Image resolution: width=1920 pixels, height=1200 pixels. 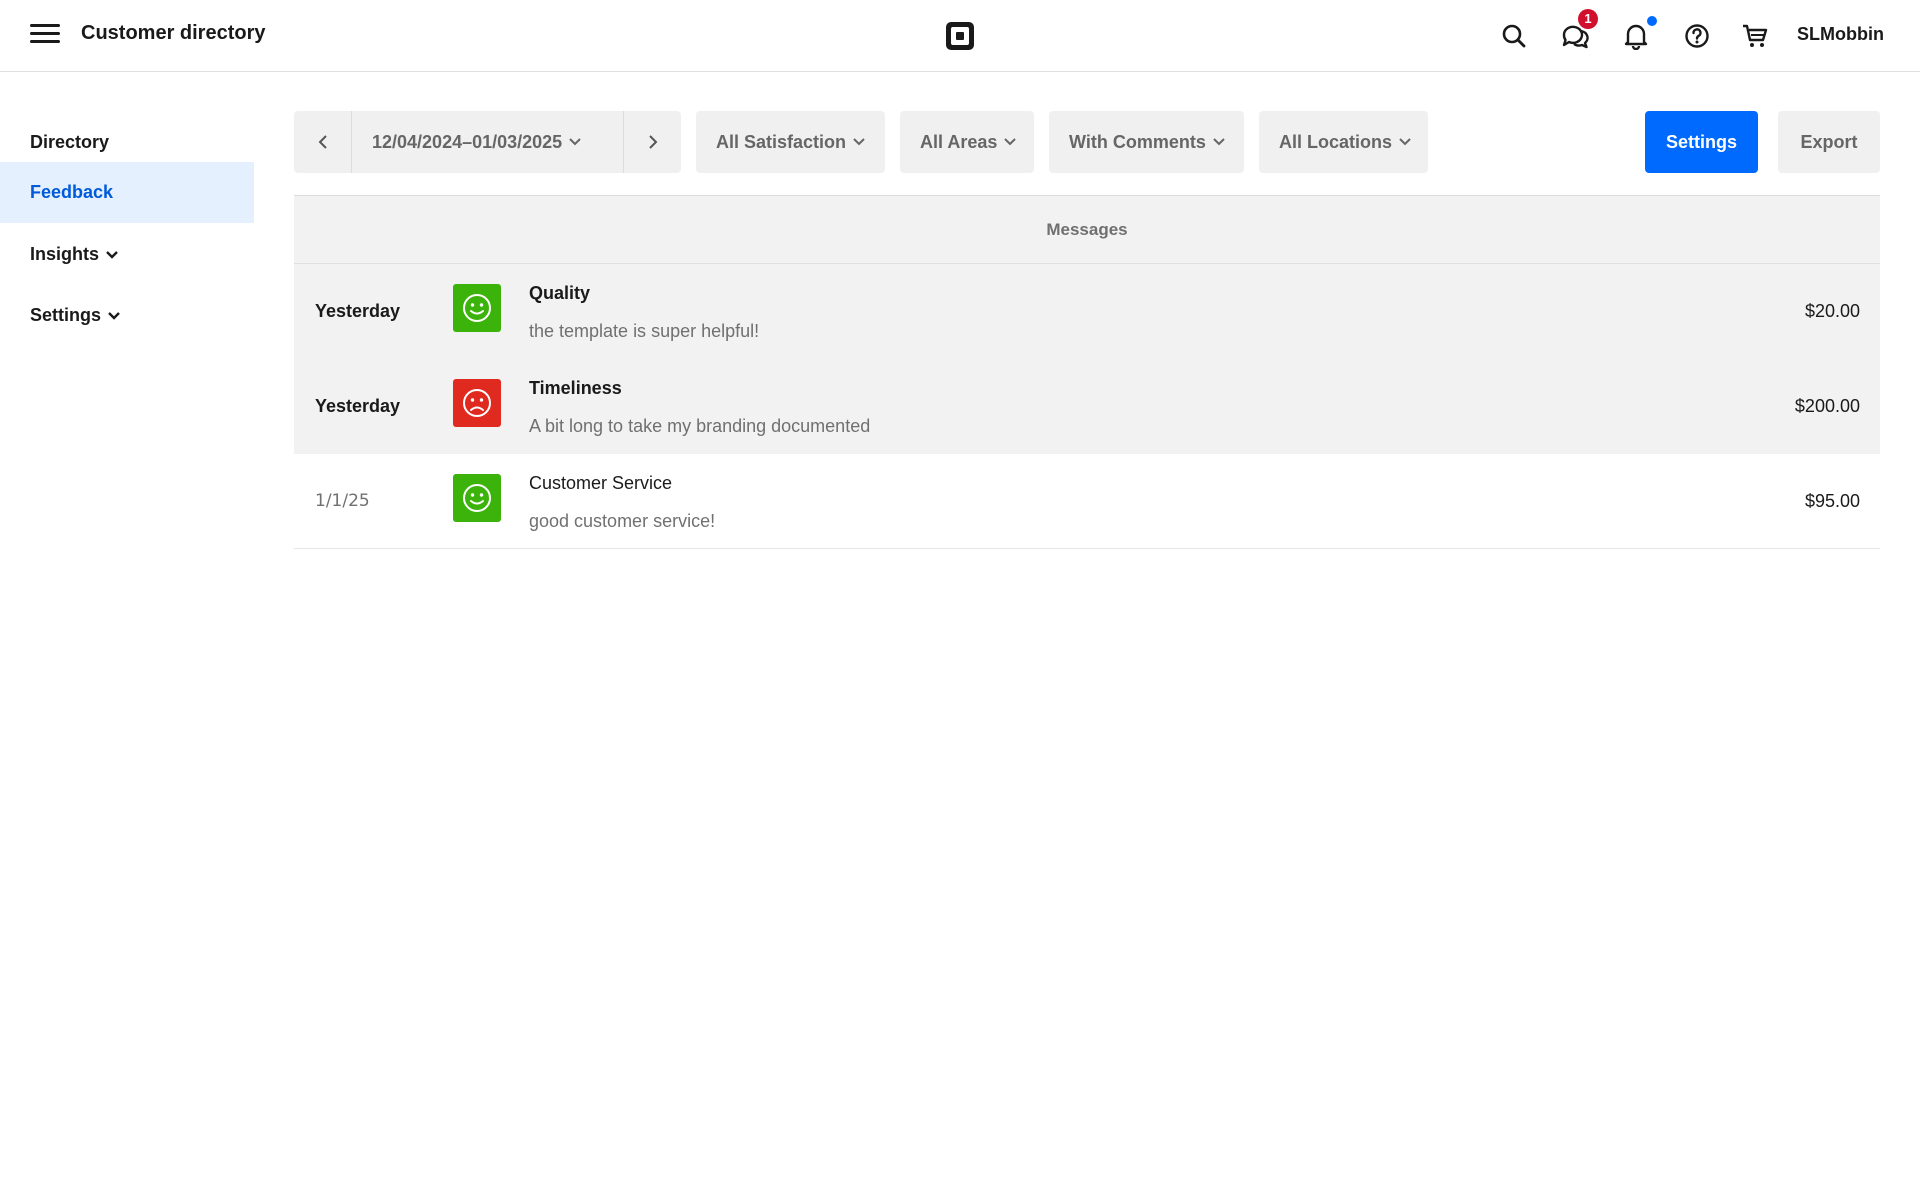 What do you see at coordinates (1701, 142) in the screenshot?
I see `settings-button: Settings` at bounding box center [1701, 142].